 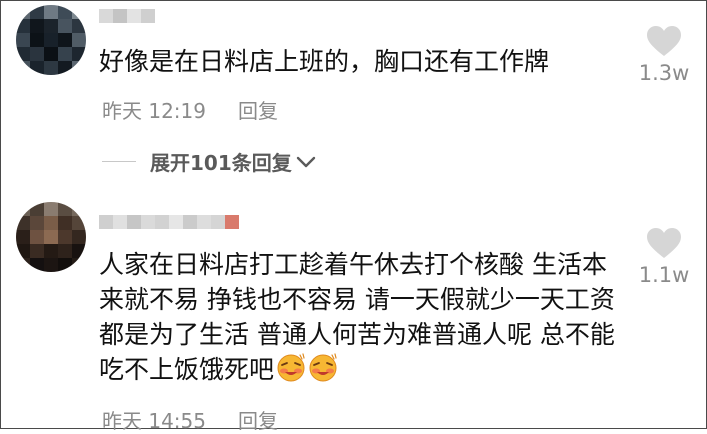 I want to click on comment-time: 昨天 14:55, so click(x=154, y=421).